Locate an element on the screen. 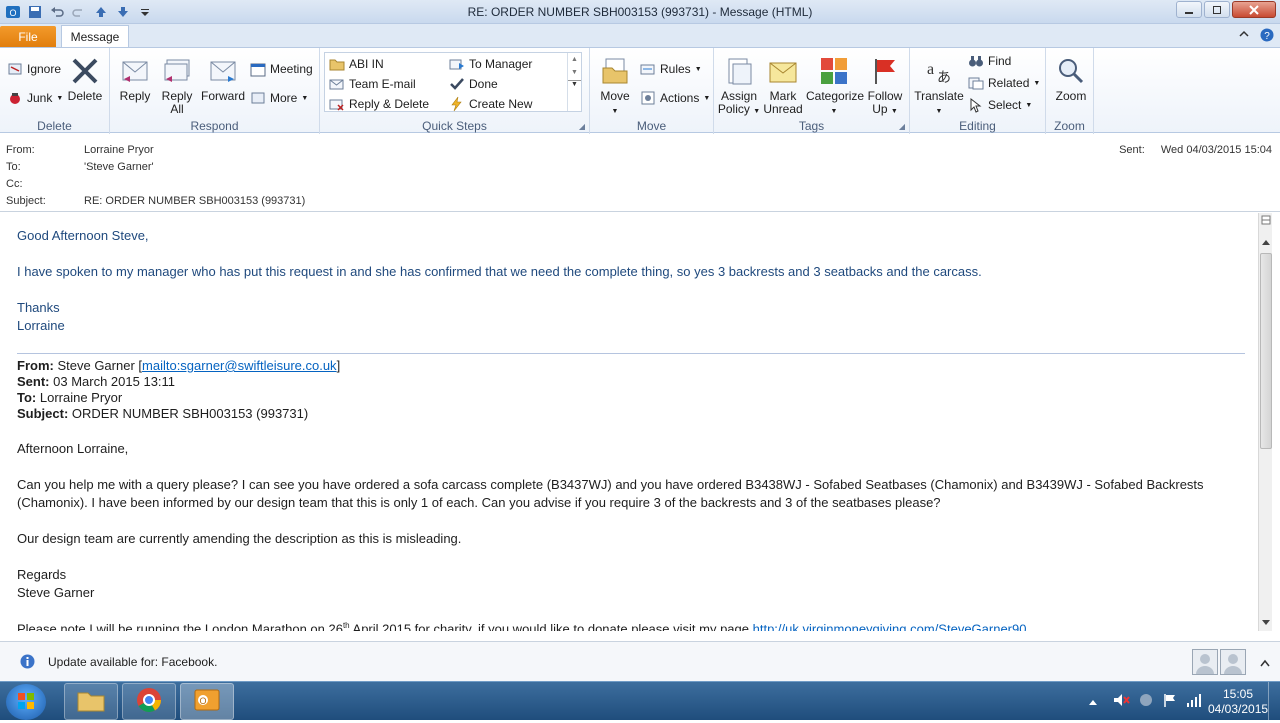 This screenshot has width=1280, height=723. greeting-text: Good Afternoon Steve, is located at coordinates (83, 235).